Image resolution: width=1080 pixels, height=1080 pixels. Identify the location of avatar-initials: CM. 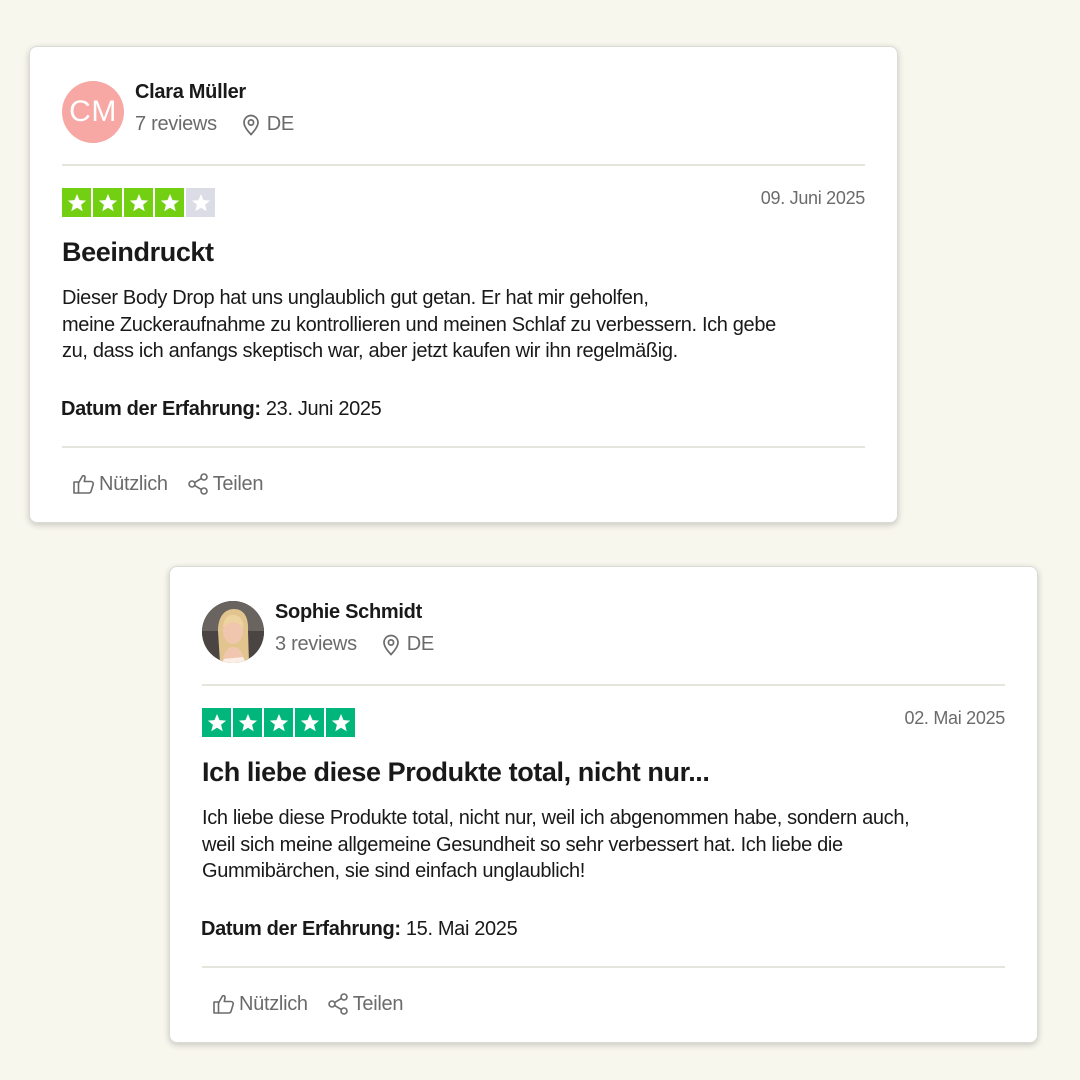
(93, 111).